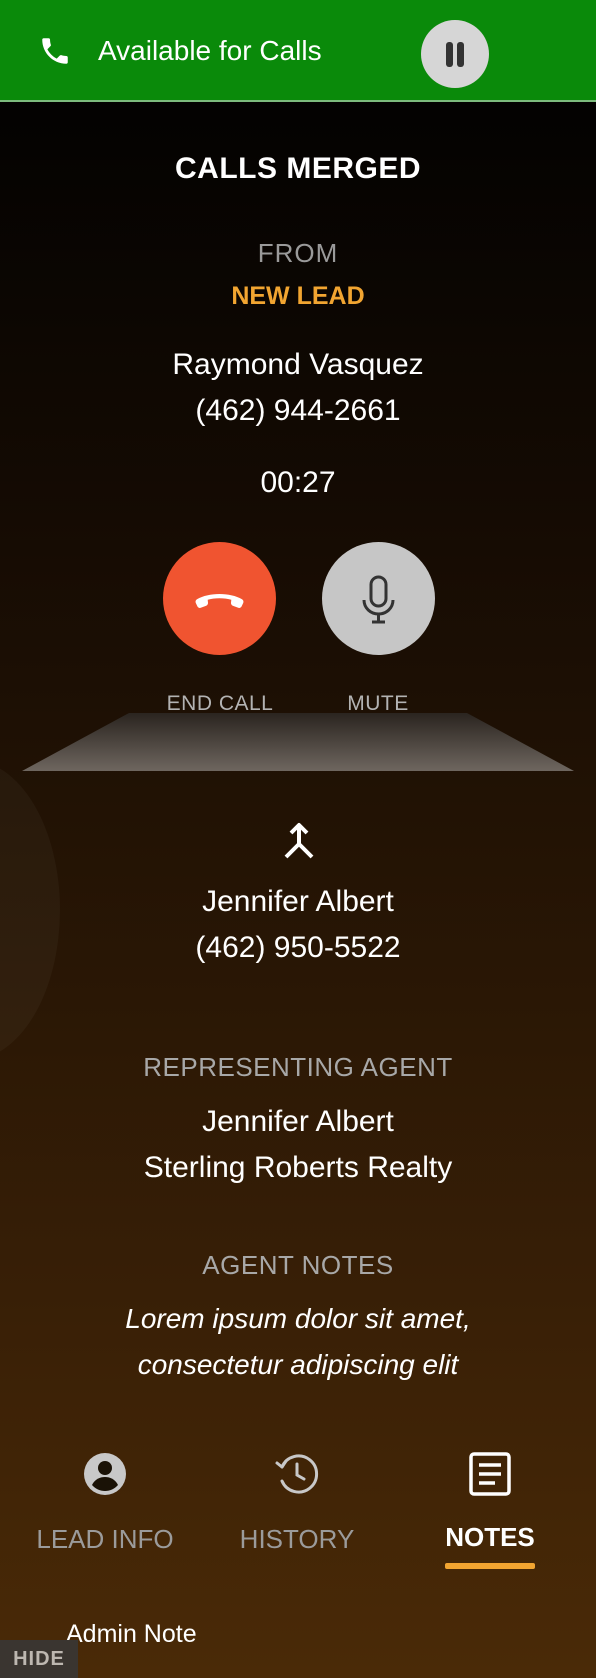 This screenshot has height=1678, width=596. What do you see at coordinates (298, 1121) in the screenshot?
I see `representing-agent-name: Jennifer Albert` at bounding box center [298, 1121].